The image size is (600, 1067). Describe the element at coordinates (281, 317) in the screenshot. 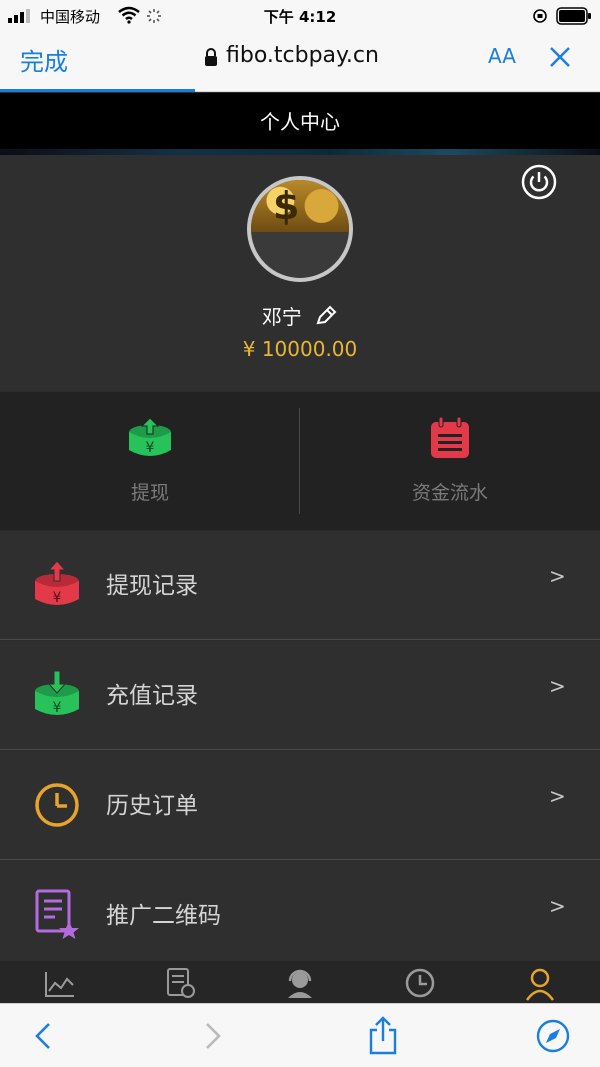

I see `user-name: 邓宁` at that location.